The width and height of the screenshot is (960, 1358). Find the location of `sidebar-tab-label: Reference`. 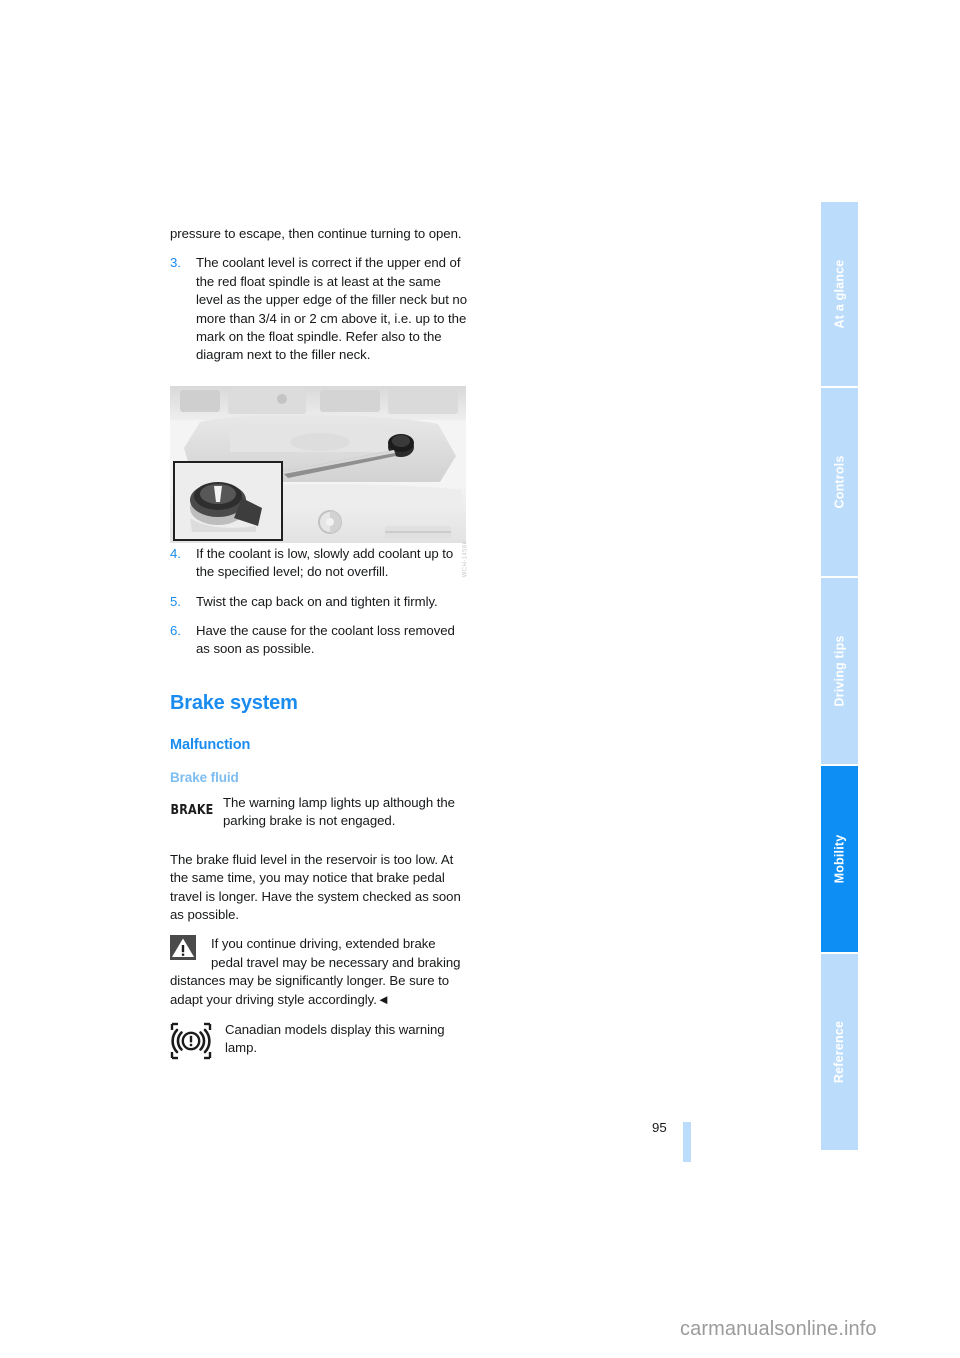

sidebar-tab-label: Reference is located at coordinates (839, 1052).